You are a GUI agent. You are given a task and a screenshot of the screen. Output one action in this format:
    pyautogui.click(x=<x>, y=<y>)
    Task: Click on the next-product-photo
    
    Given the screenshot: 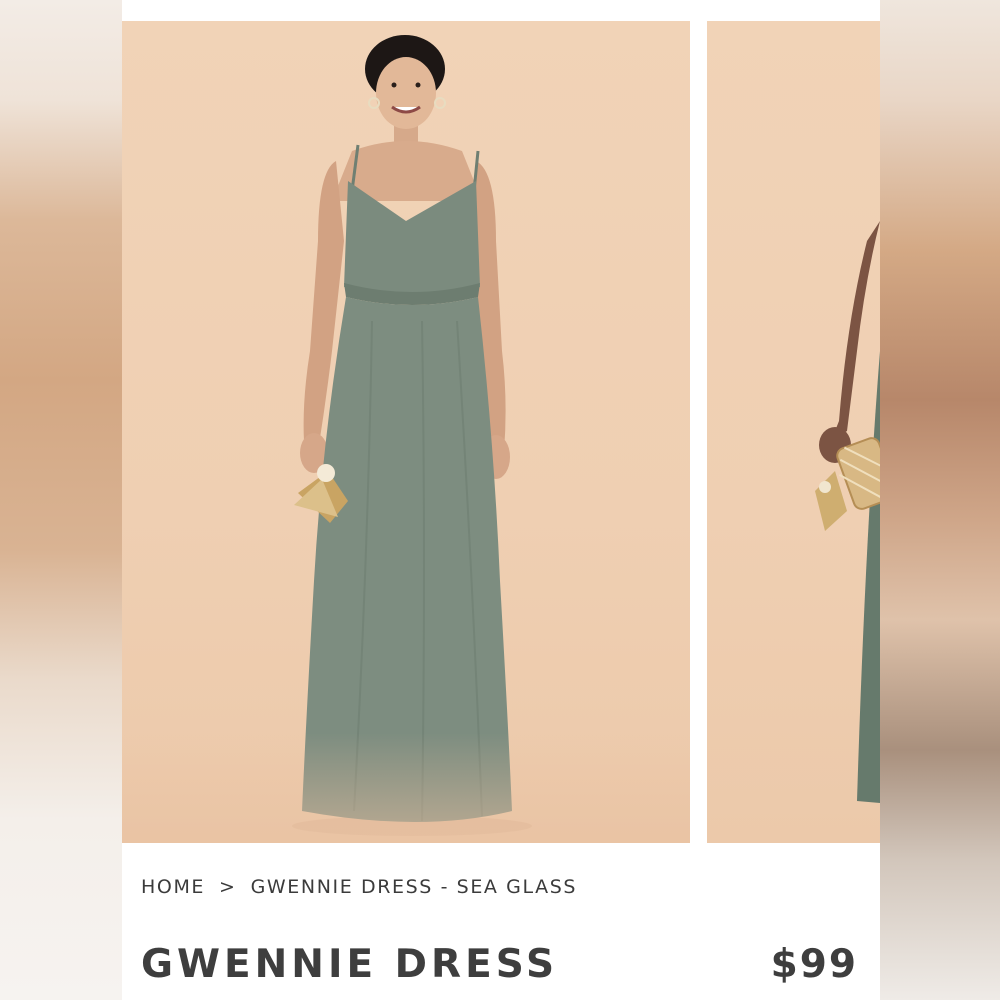 What is the action you would take?
    pyautogui.click(x=793, y=432)
    